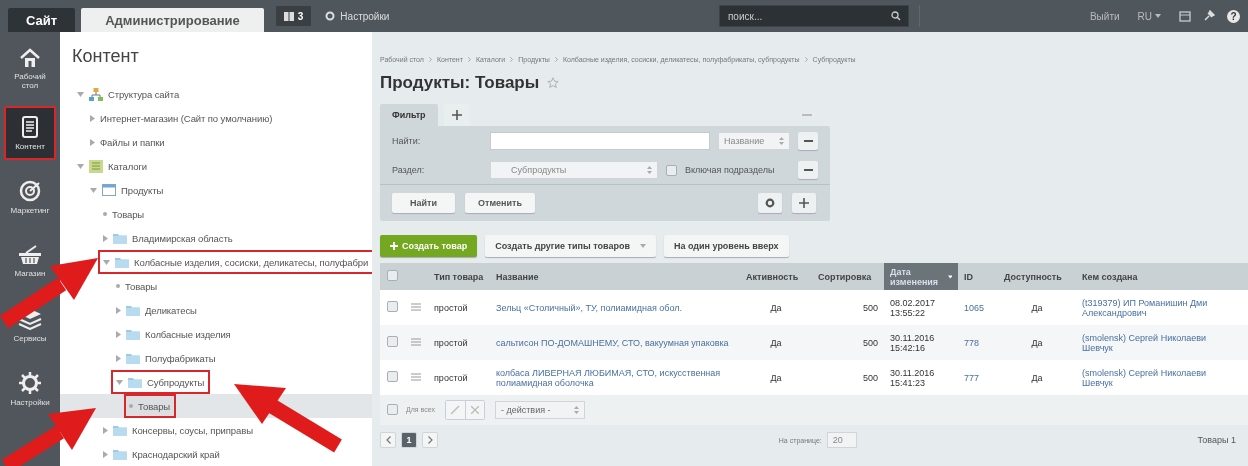 This screenshot has height=466, width=1248. Describe the element at coordinates (1165, 377) in the screenshot. I see `table-cell: (smolensk) Сергей Николаеви Шевчук` at that location.